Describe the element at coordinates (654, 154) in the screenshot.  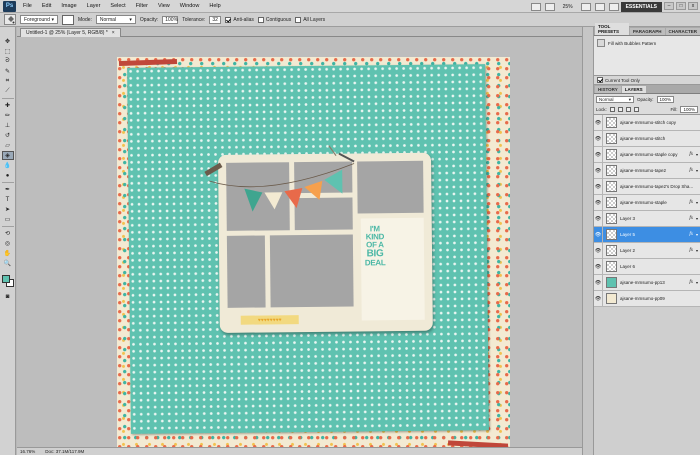
I see `layer-name: ajsane-mmsumo-staple copy` at that location.